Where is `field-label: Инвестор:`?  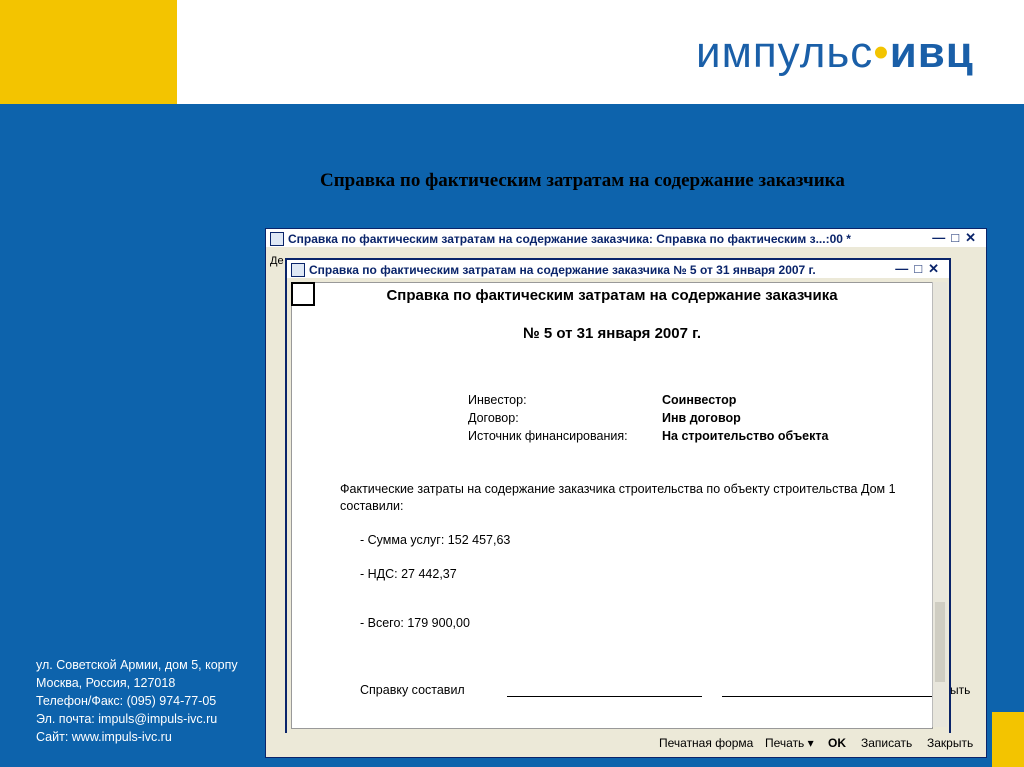
field-label: Инвестор: is located at coordinates (497, 400).